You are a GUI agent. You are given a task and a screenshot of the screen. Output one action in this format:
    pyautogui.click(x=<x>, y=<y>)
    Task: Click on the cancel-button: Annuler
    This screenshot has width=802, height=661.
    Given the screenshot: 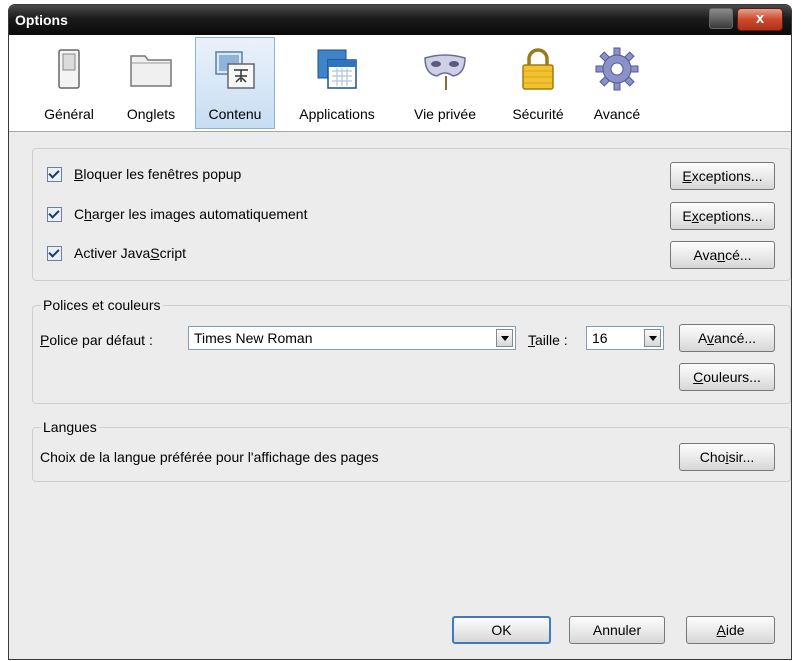 What is the action you would take?
    pyautogui.click(x=617, y=630)
    